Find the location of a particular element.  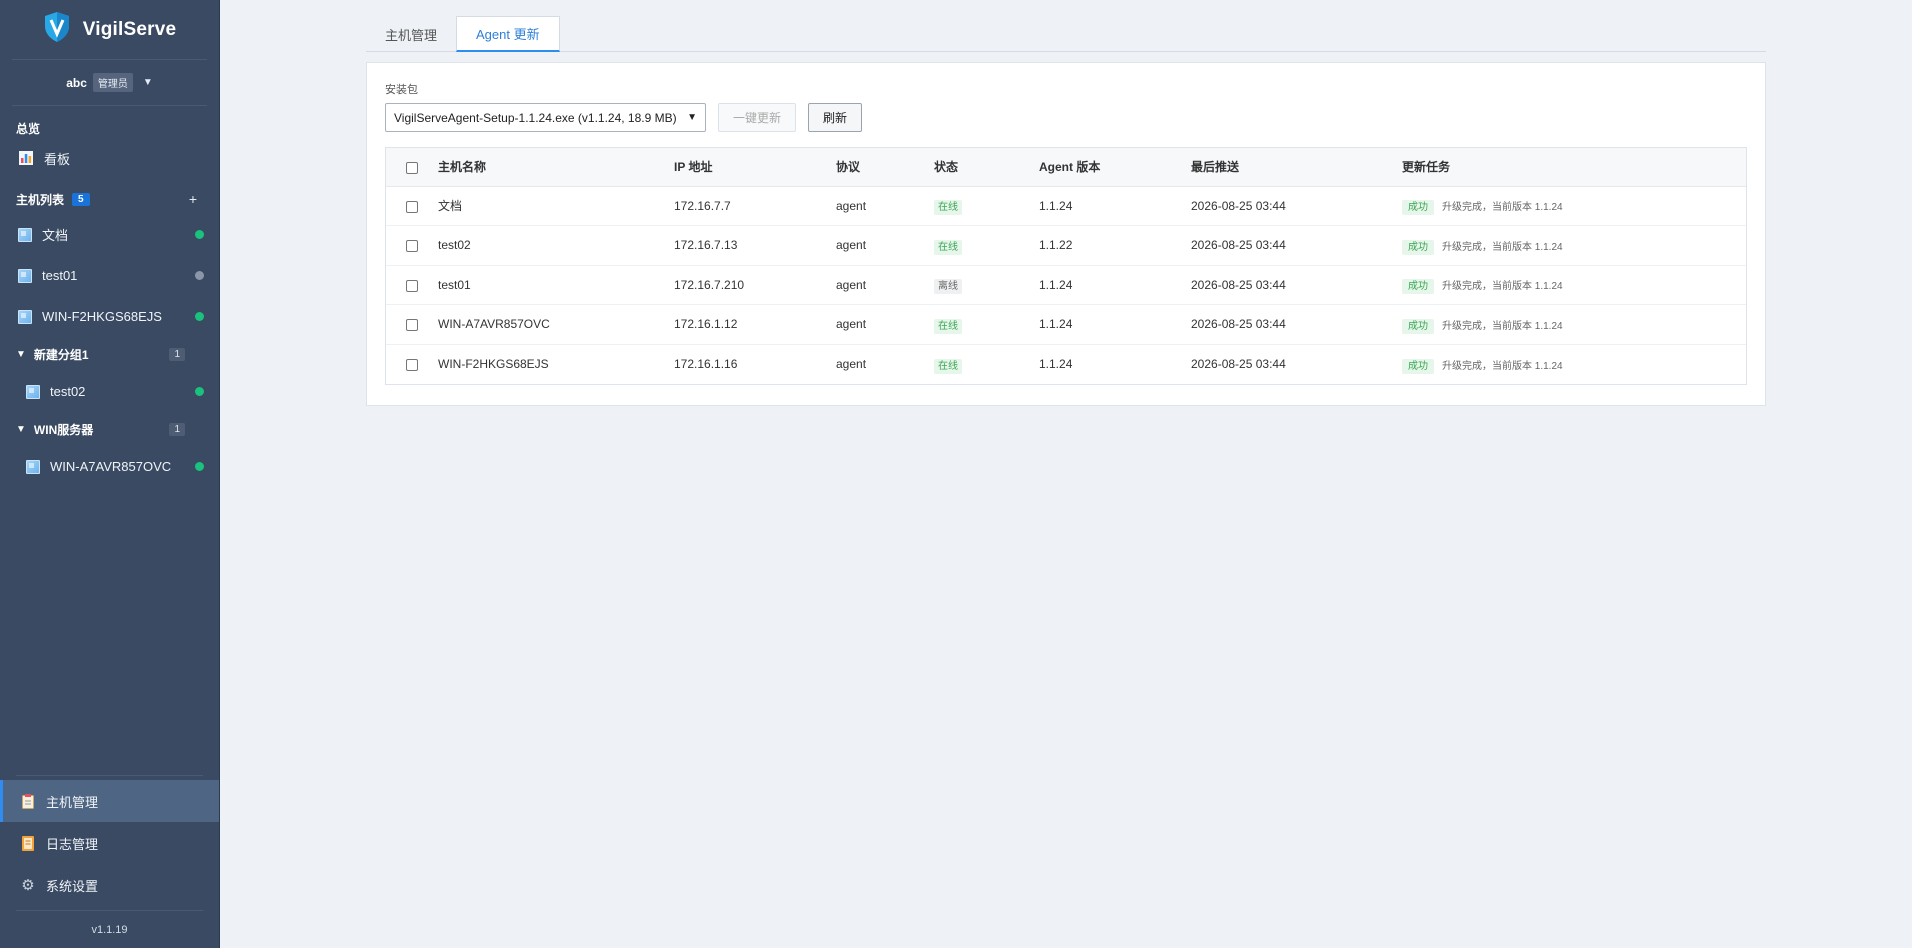

bottom-nav: 主机管理 日志管理 ⚙ 系统设置 v1.1.19 is located at coordinates (109, 861).